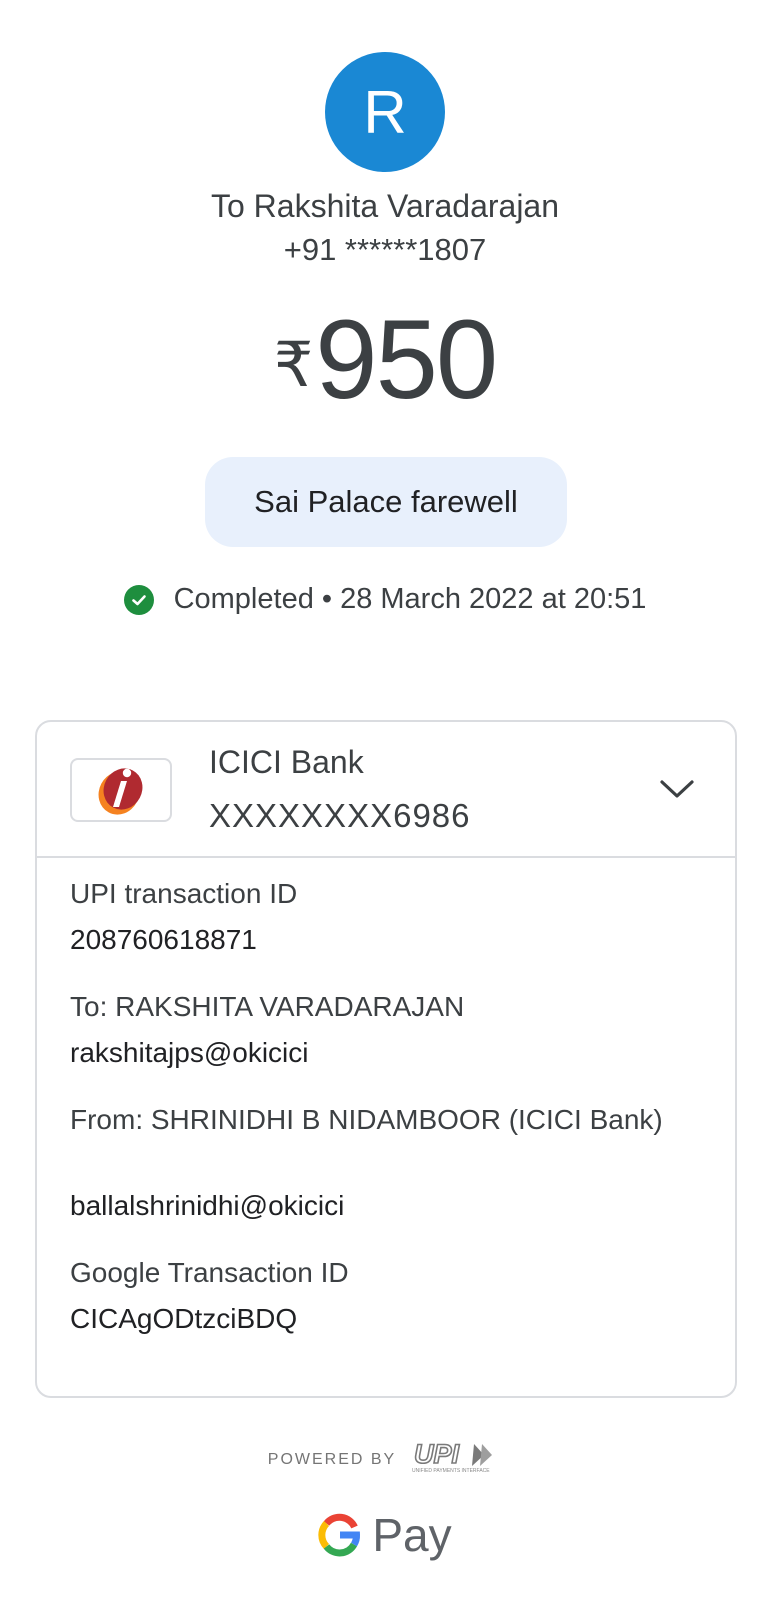 This screenshot has height=1600, width=770. I want to click on pay-text: Pay, so click(412, 1535).